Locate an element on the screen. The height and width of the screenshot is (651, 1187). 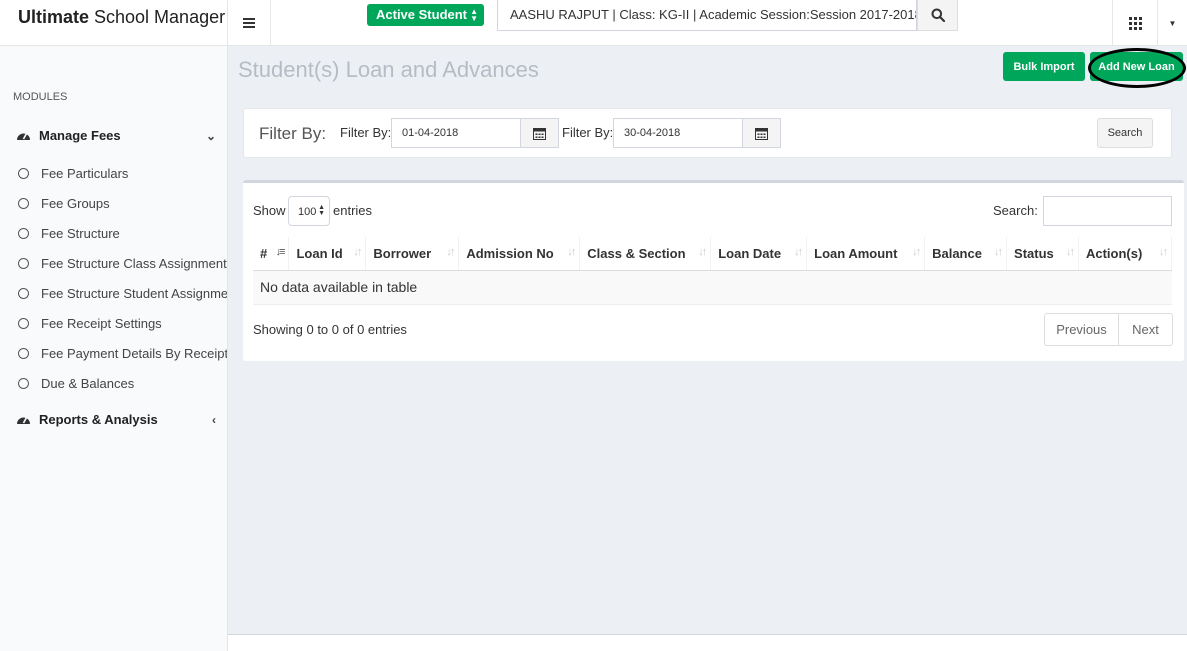
app-logo: Ultimate School Manager is located at coordinates (114, 23).